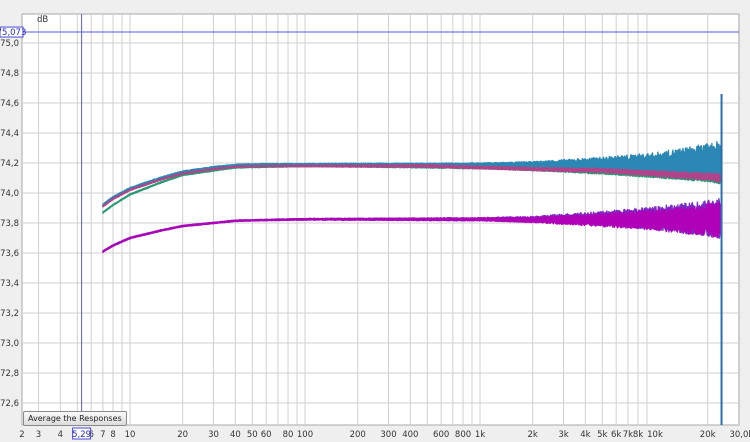 The width and height of the screenshot is (750, 442). I want to click on y-tick-label: 74,2, so click(9, 164).